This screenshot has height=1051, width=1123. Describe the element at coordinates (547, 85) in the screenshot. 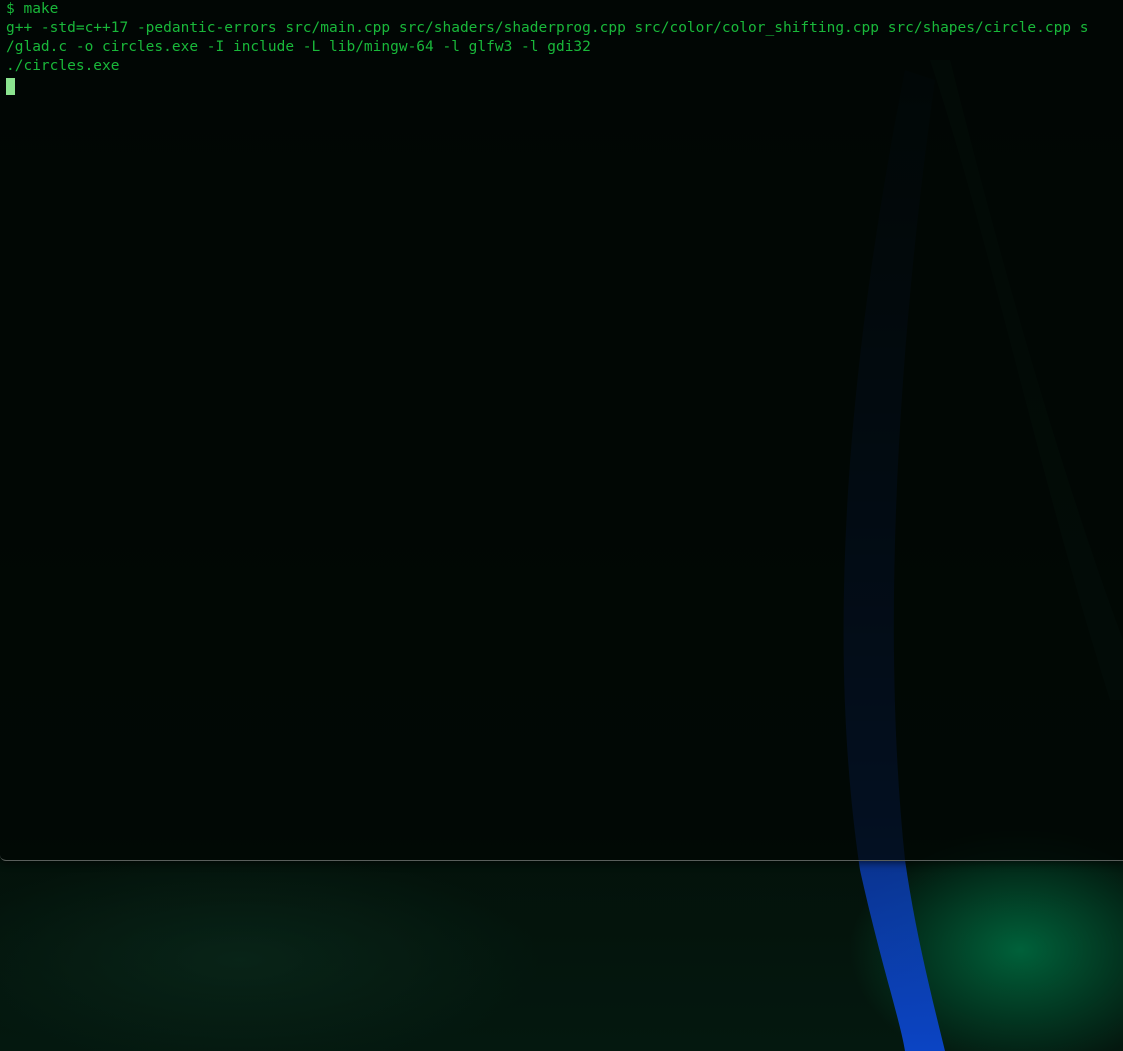

I see `terminal-prompt-line` at that location.